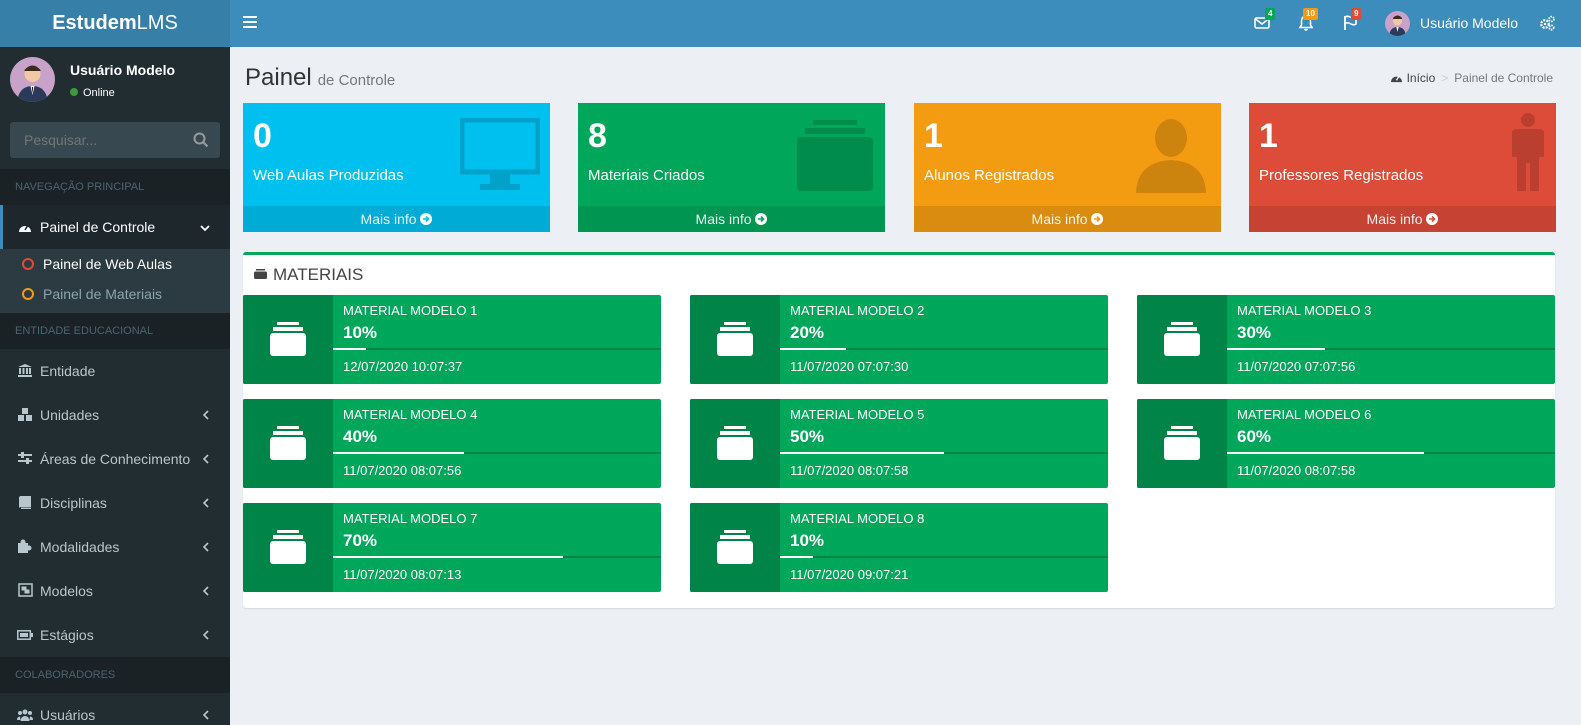 Image resolution: width=1581 pixels, height=725 pixels. Describe the element at coordinates (1421, 78) in the screenshot. I see `breadcrumb-home: Início` at that location.